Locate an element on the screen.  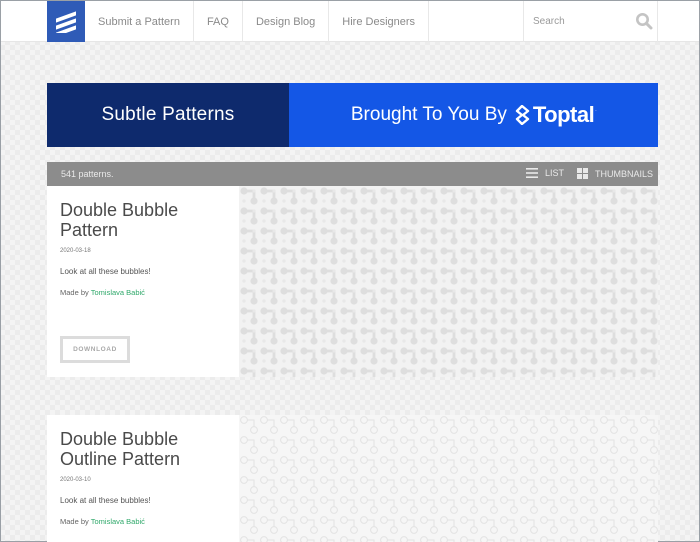
banner-sponsor: Brought To You By Toptal . is located at coordinates (473, 115).